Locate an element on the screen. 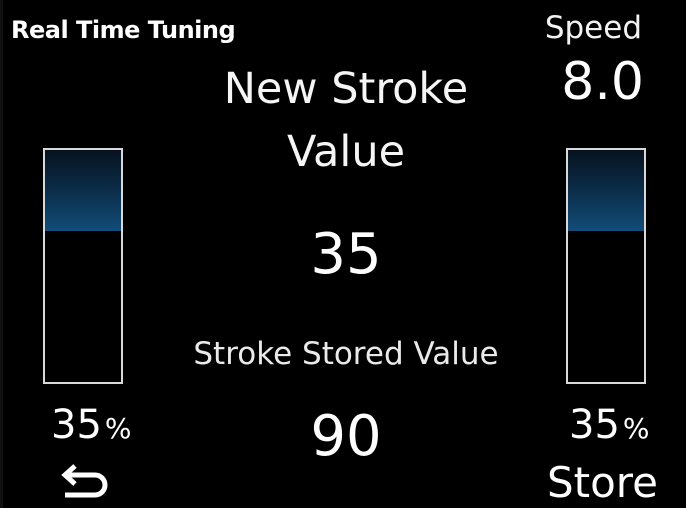 The width and height of the screenshot is (686, 508). left-level-bar is located at coordinates (83, 266).